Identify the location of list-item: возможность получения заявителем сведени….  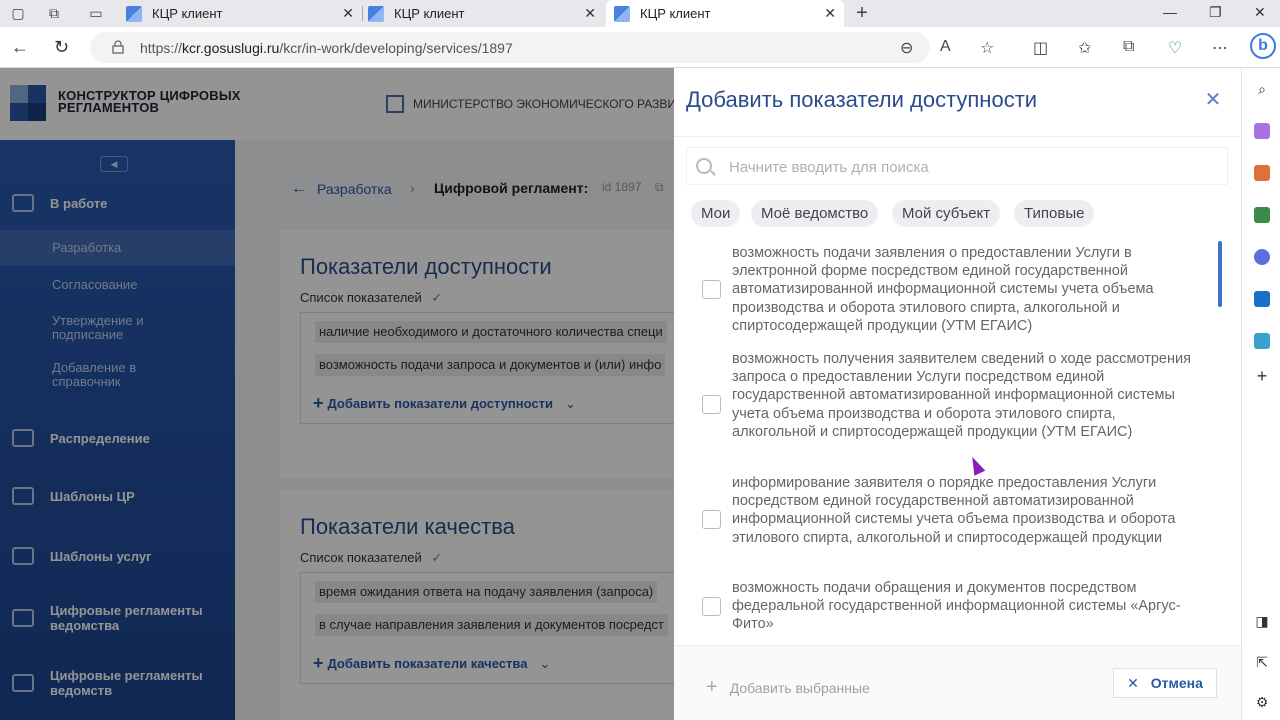
(944, 405).